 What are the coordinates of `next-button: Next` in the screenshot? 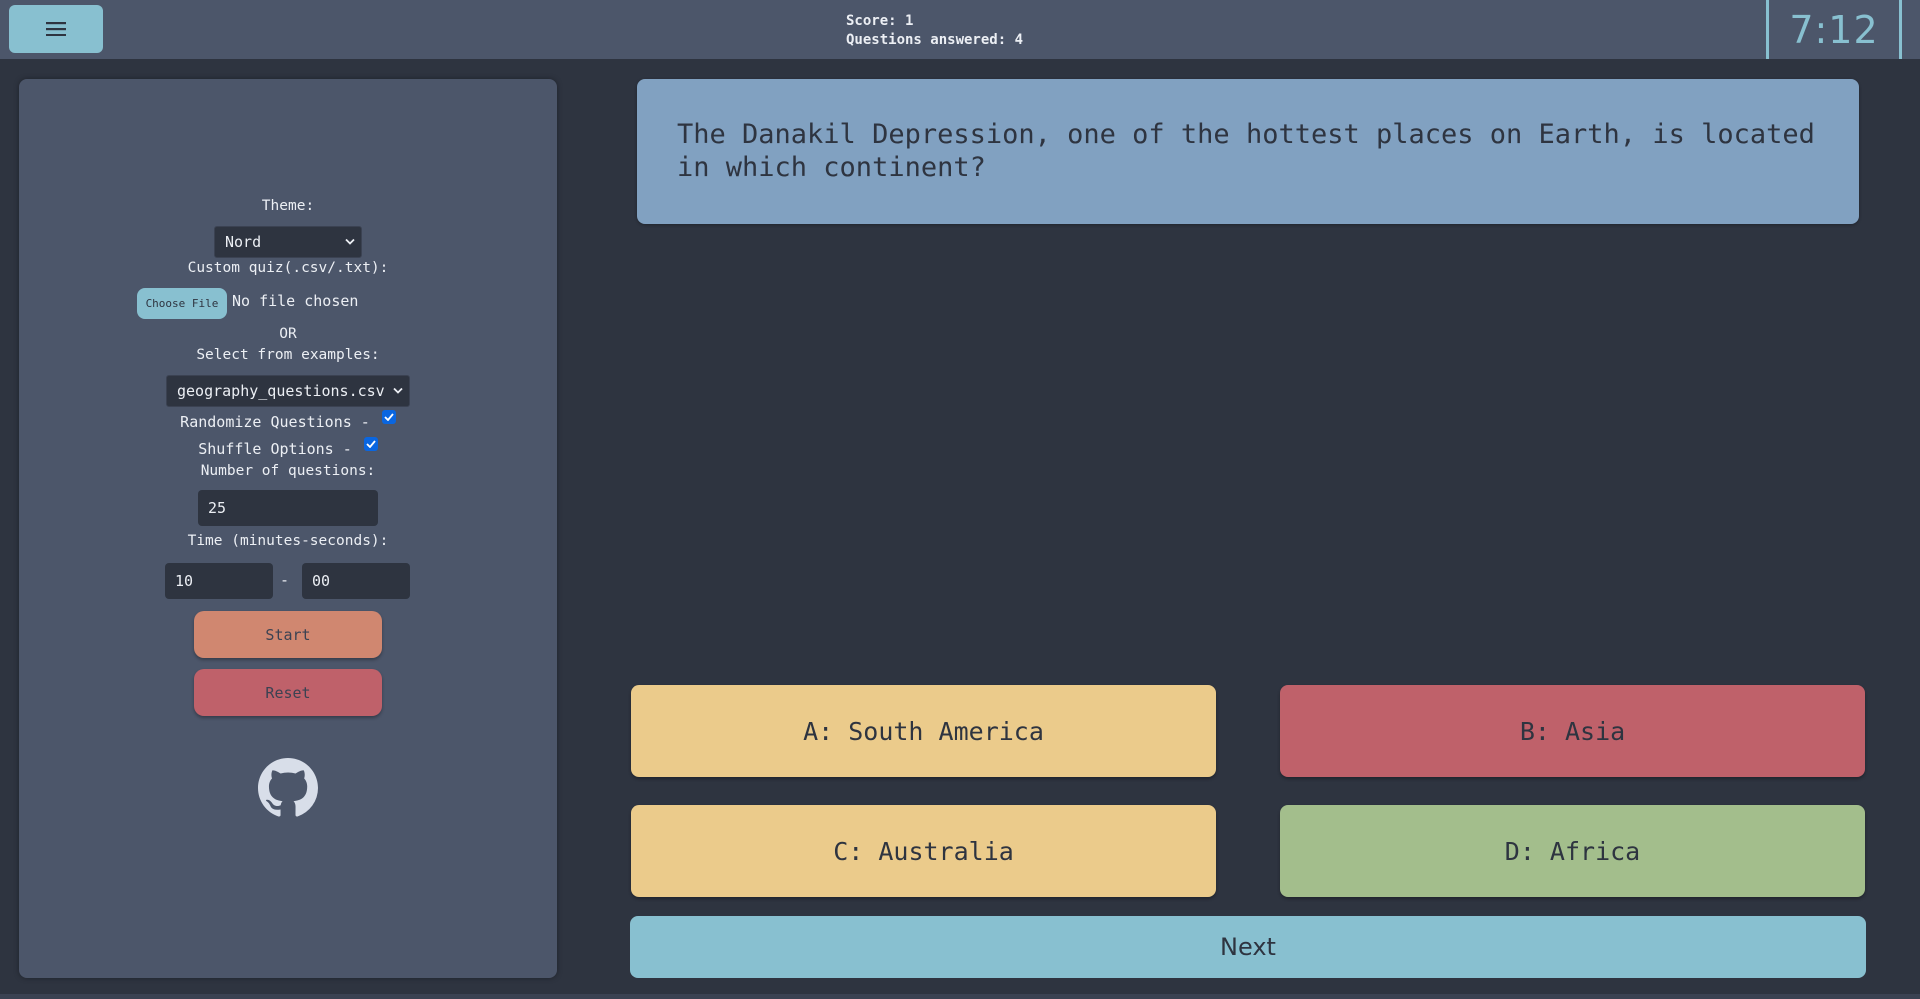 It's located at (1248, 947).